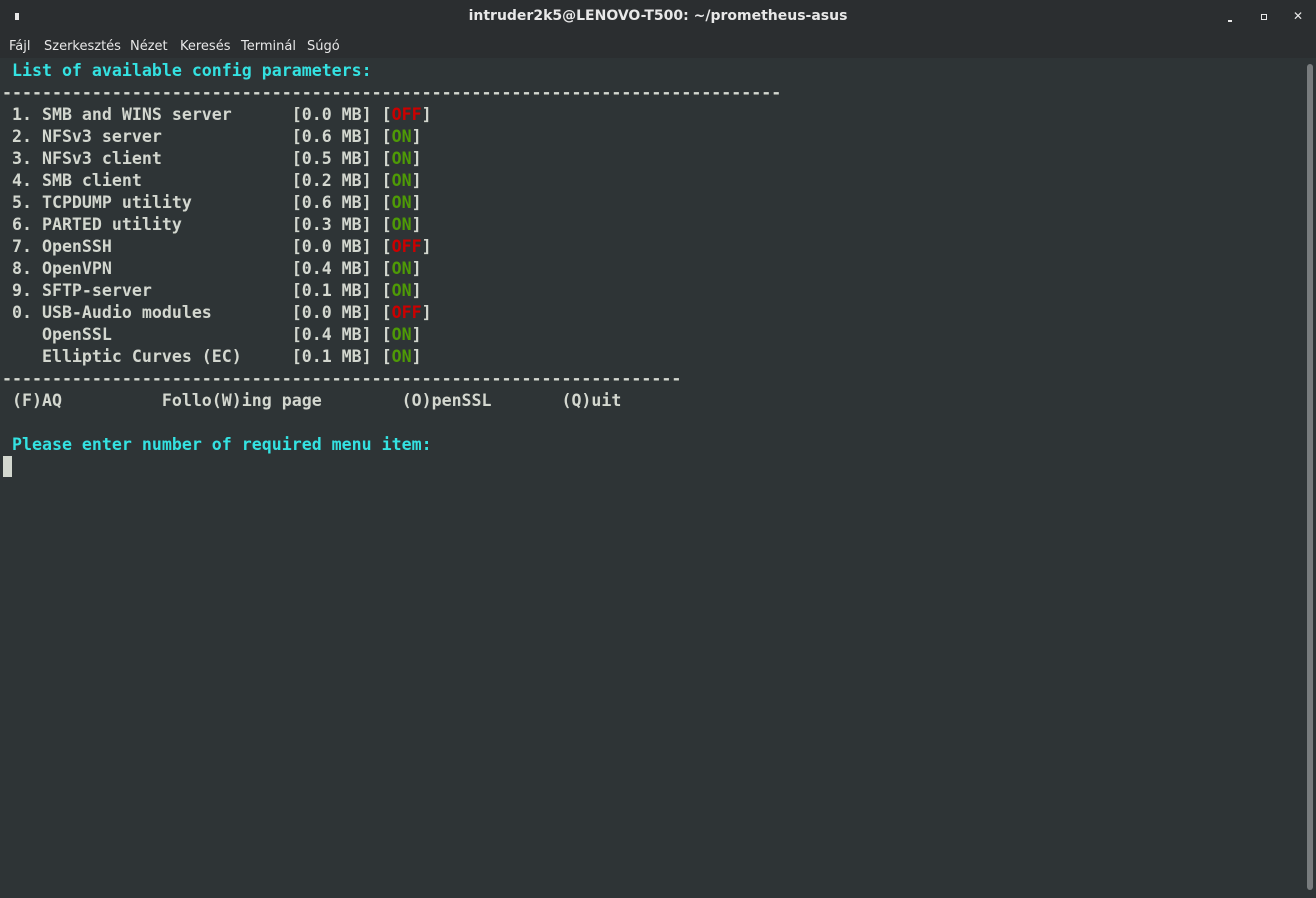  Describe the element at coordinates (312, 400) in the screenshot. I see `menu-options: (F)AQ Follo(W)ing page (O)penSSL (Q)uit` at that location.